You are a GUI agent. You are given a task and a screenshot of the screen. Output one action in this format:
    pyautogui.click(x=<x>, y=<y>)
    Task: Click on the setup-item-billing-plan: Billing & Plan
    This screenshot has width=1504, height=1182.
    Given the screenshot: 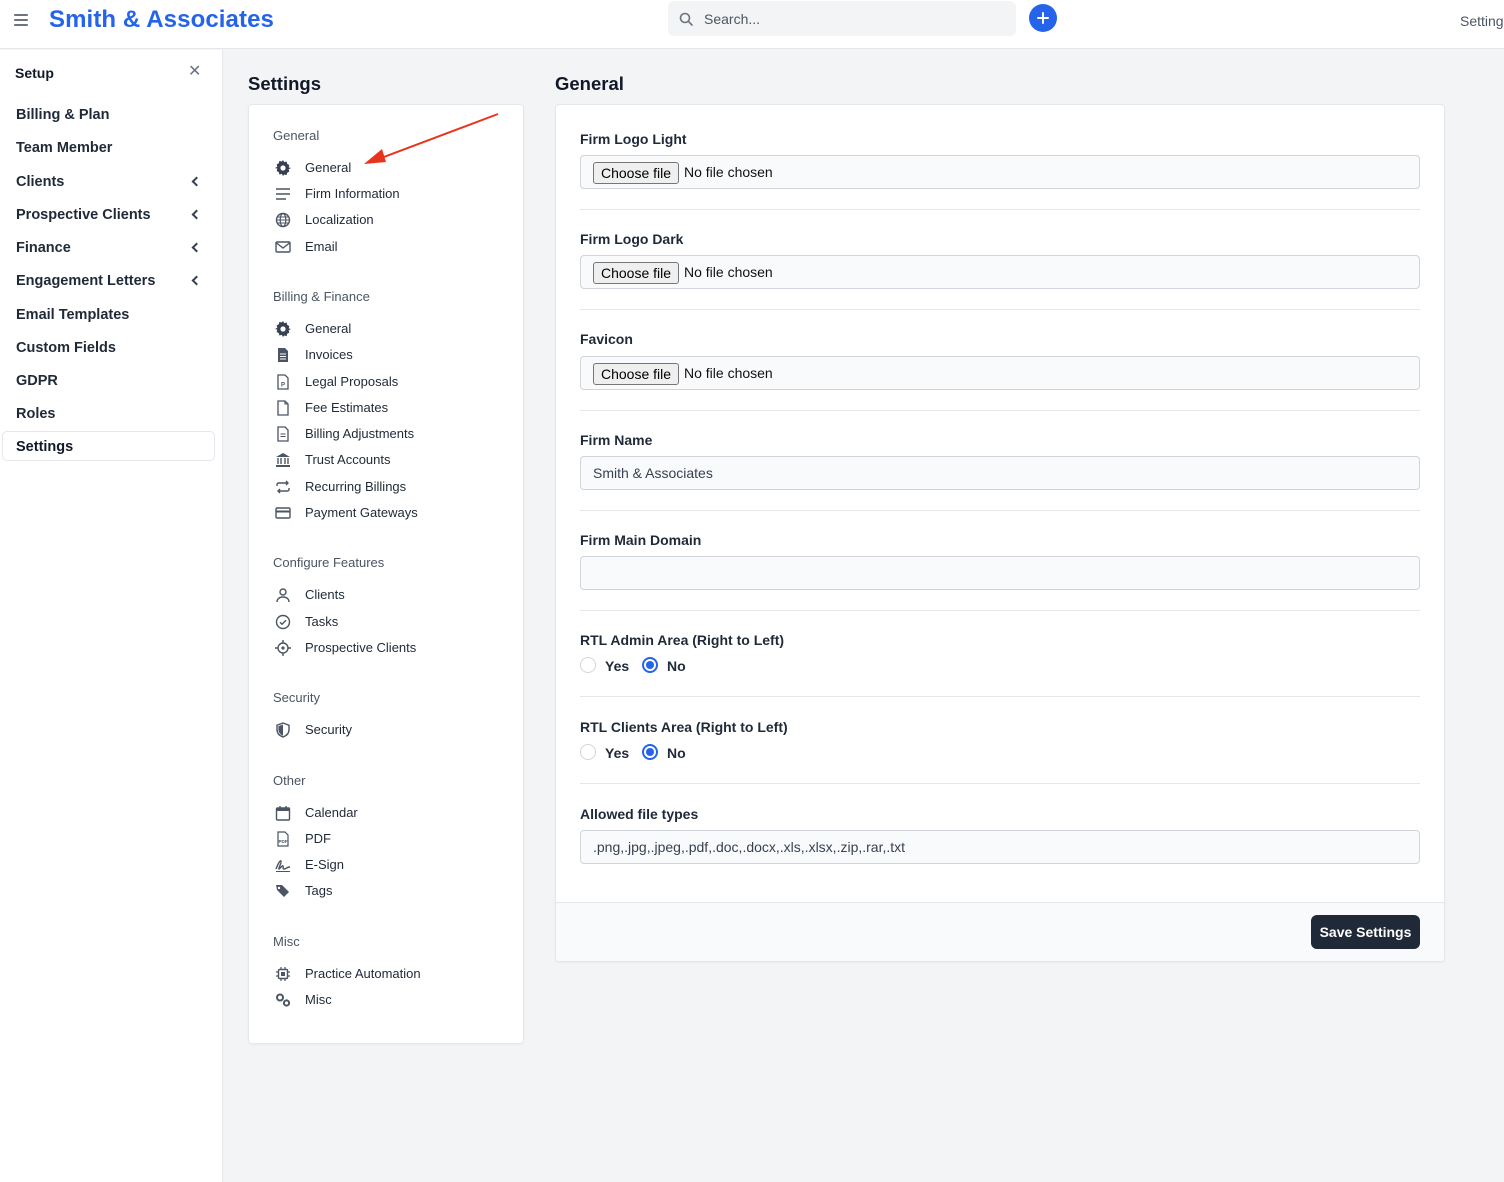 What is the action you would take?
    pyautogui.click(x=108, y=114)
    